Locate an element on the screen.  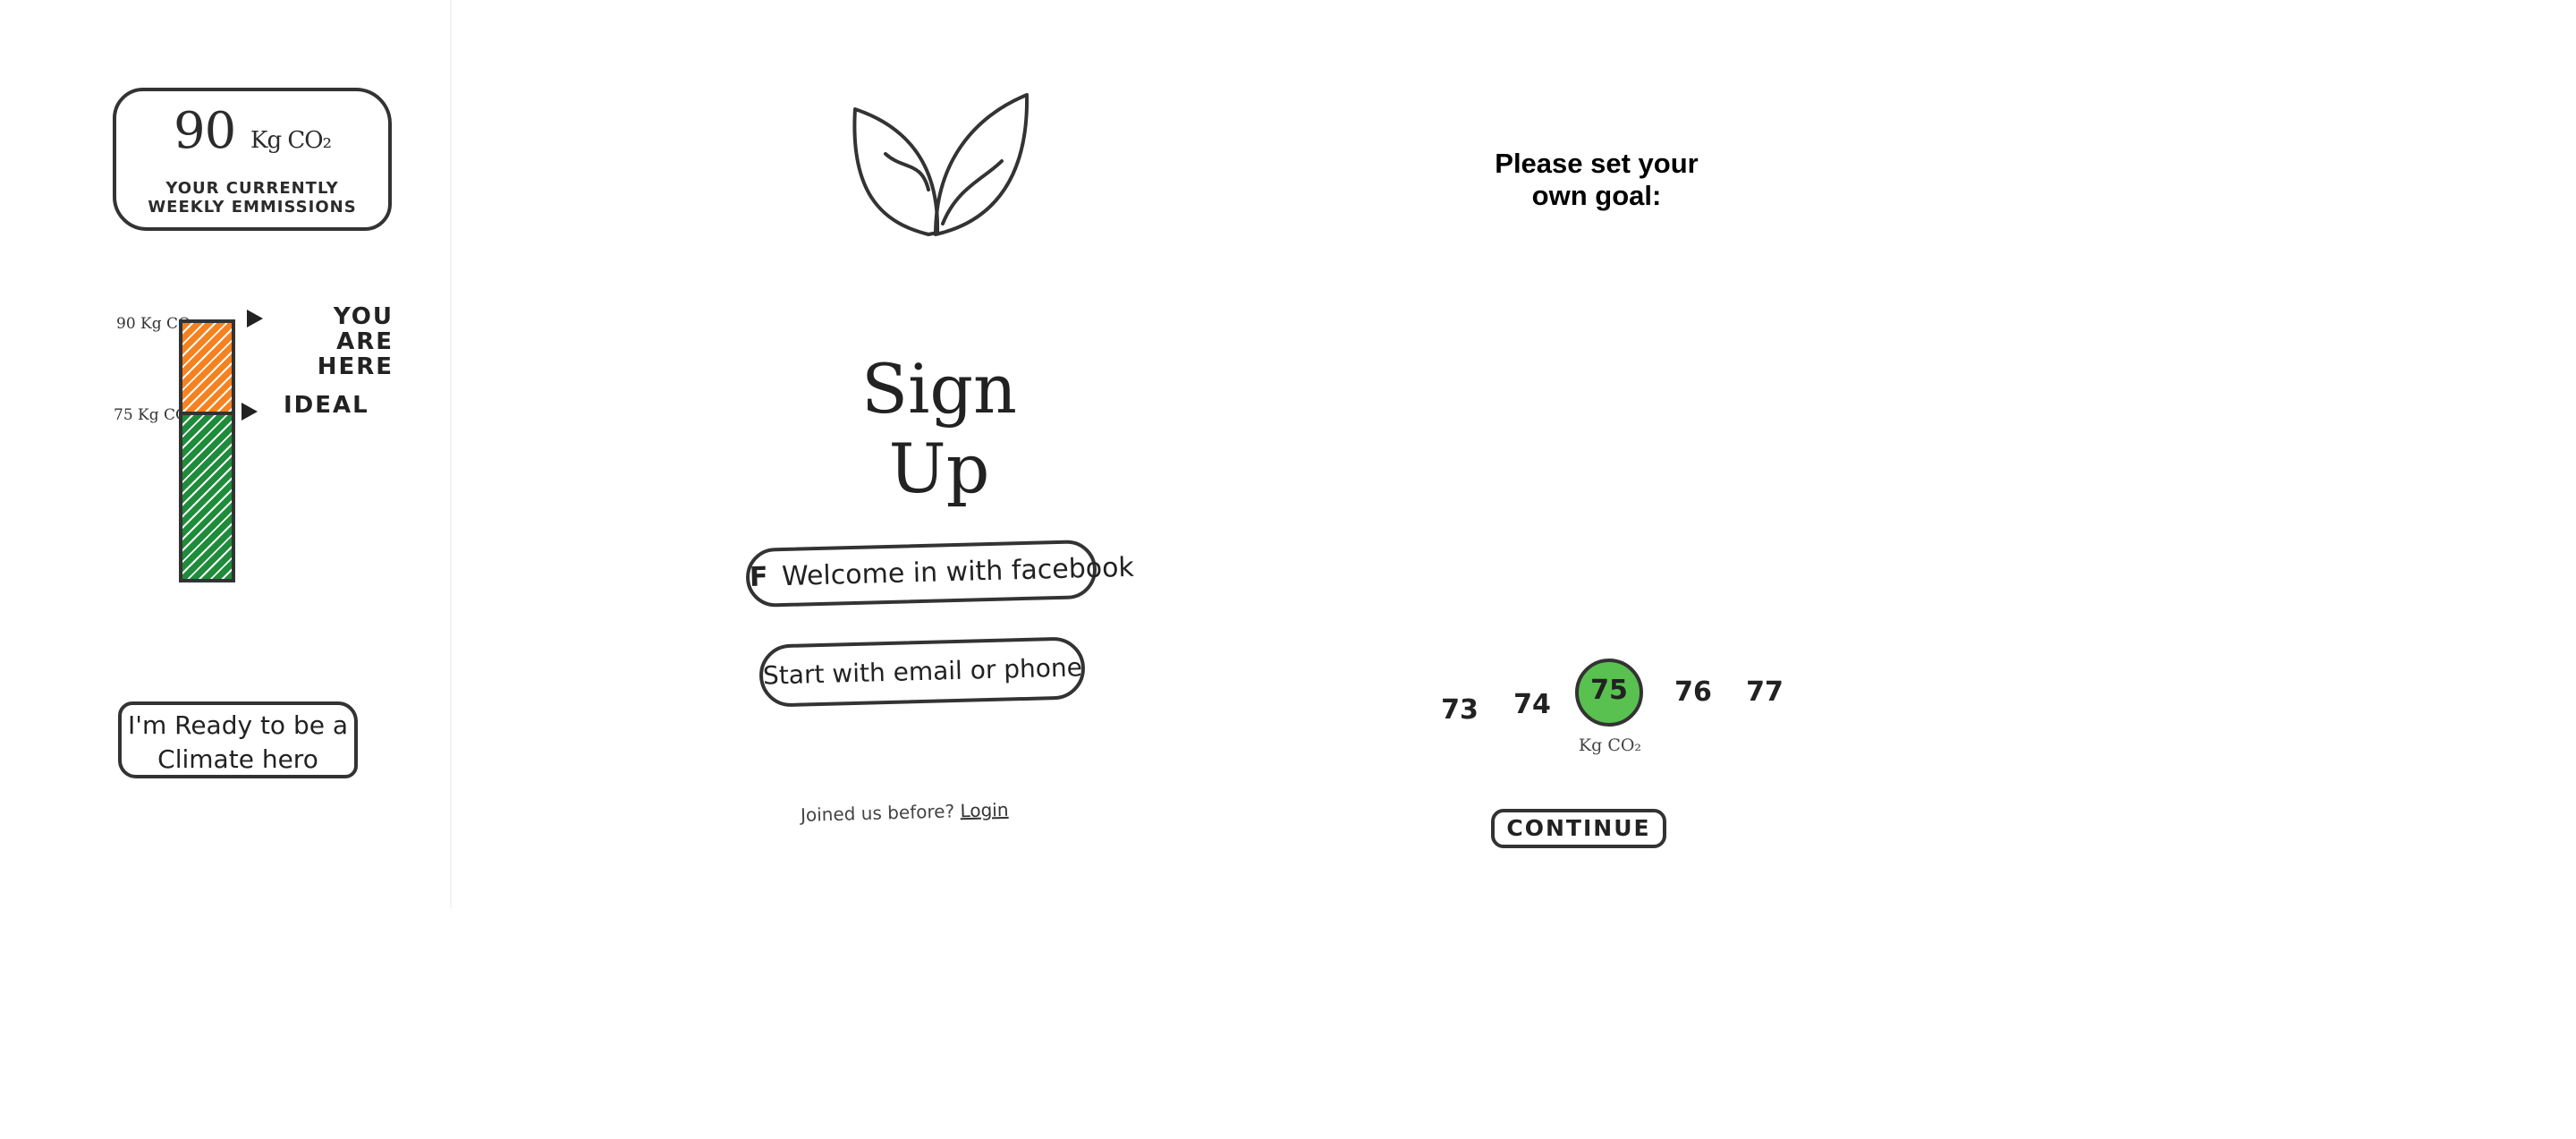
goal-option-75-selected: 75 is located at coordinates (1609, 693).